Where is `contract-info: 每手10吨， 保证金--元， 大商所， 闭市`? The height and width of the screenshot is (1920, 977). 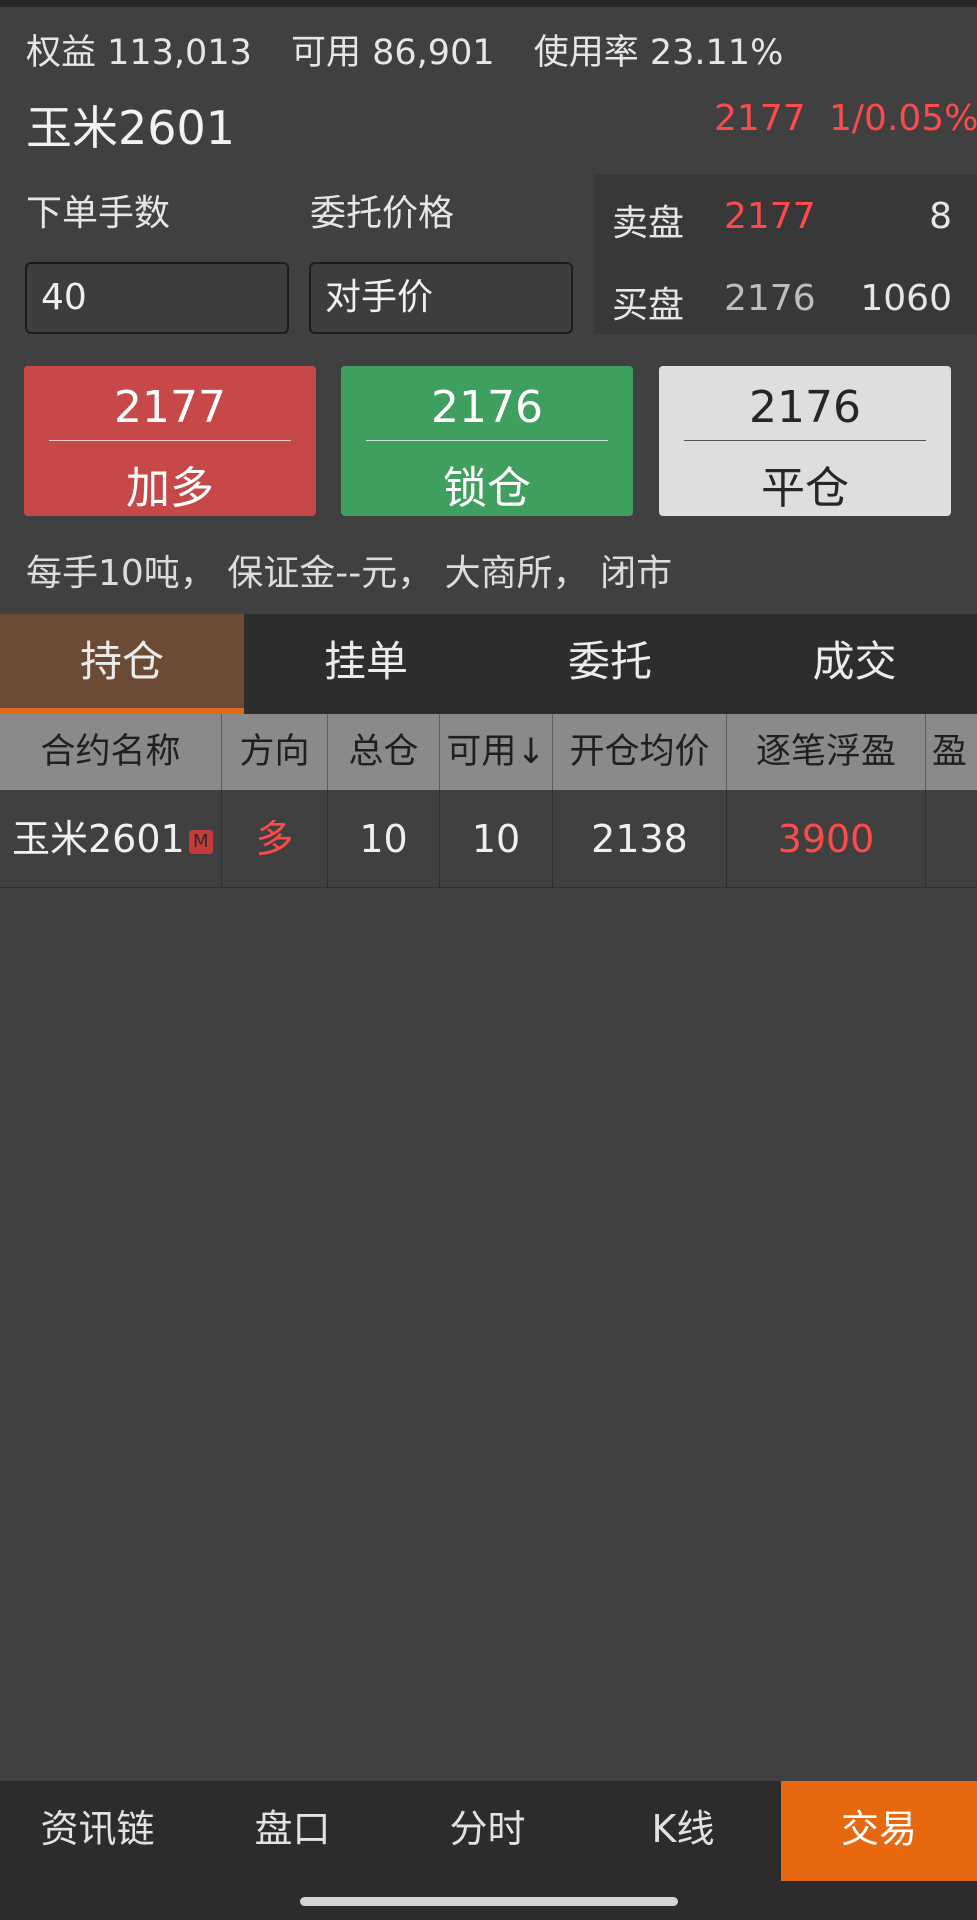
contract-info: 每手10吨， 保证金--元， 大商所， 闭市 is located at coordinates (349, 573).